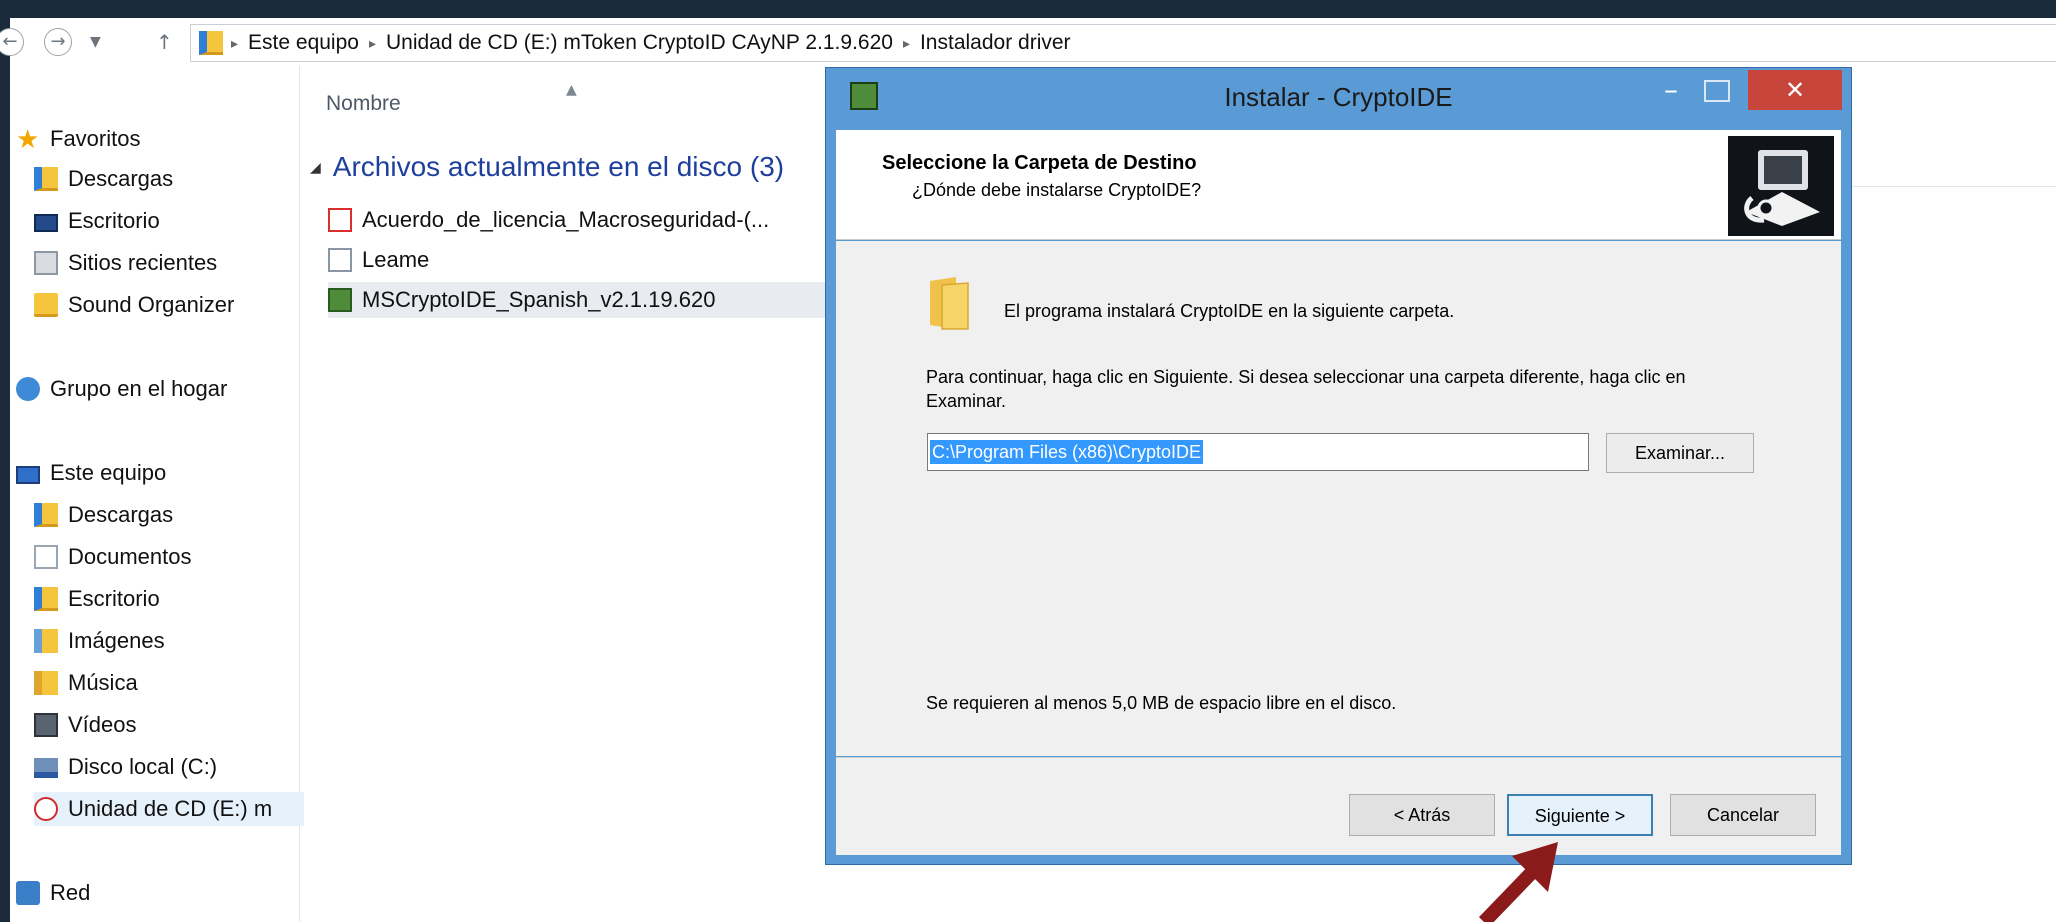 The width and height of the screenshot is (2056, 922). I want to click on tree-item-este-equipo: Este equipo, so click(91, 473).